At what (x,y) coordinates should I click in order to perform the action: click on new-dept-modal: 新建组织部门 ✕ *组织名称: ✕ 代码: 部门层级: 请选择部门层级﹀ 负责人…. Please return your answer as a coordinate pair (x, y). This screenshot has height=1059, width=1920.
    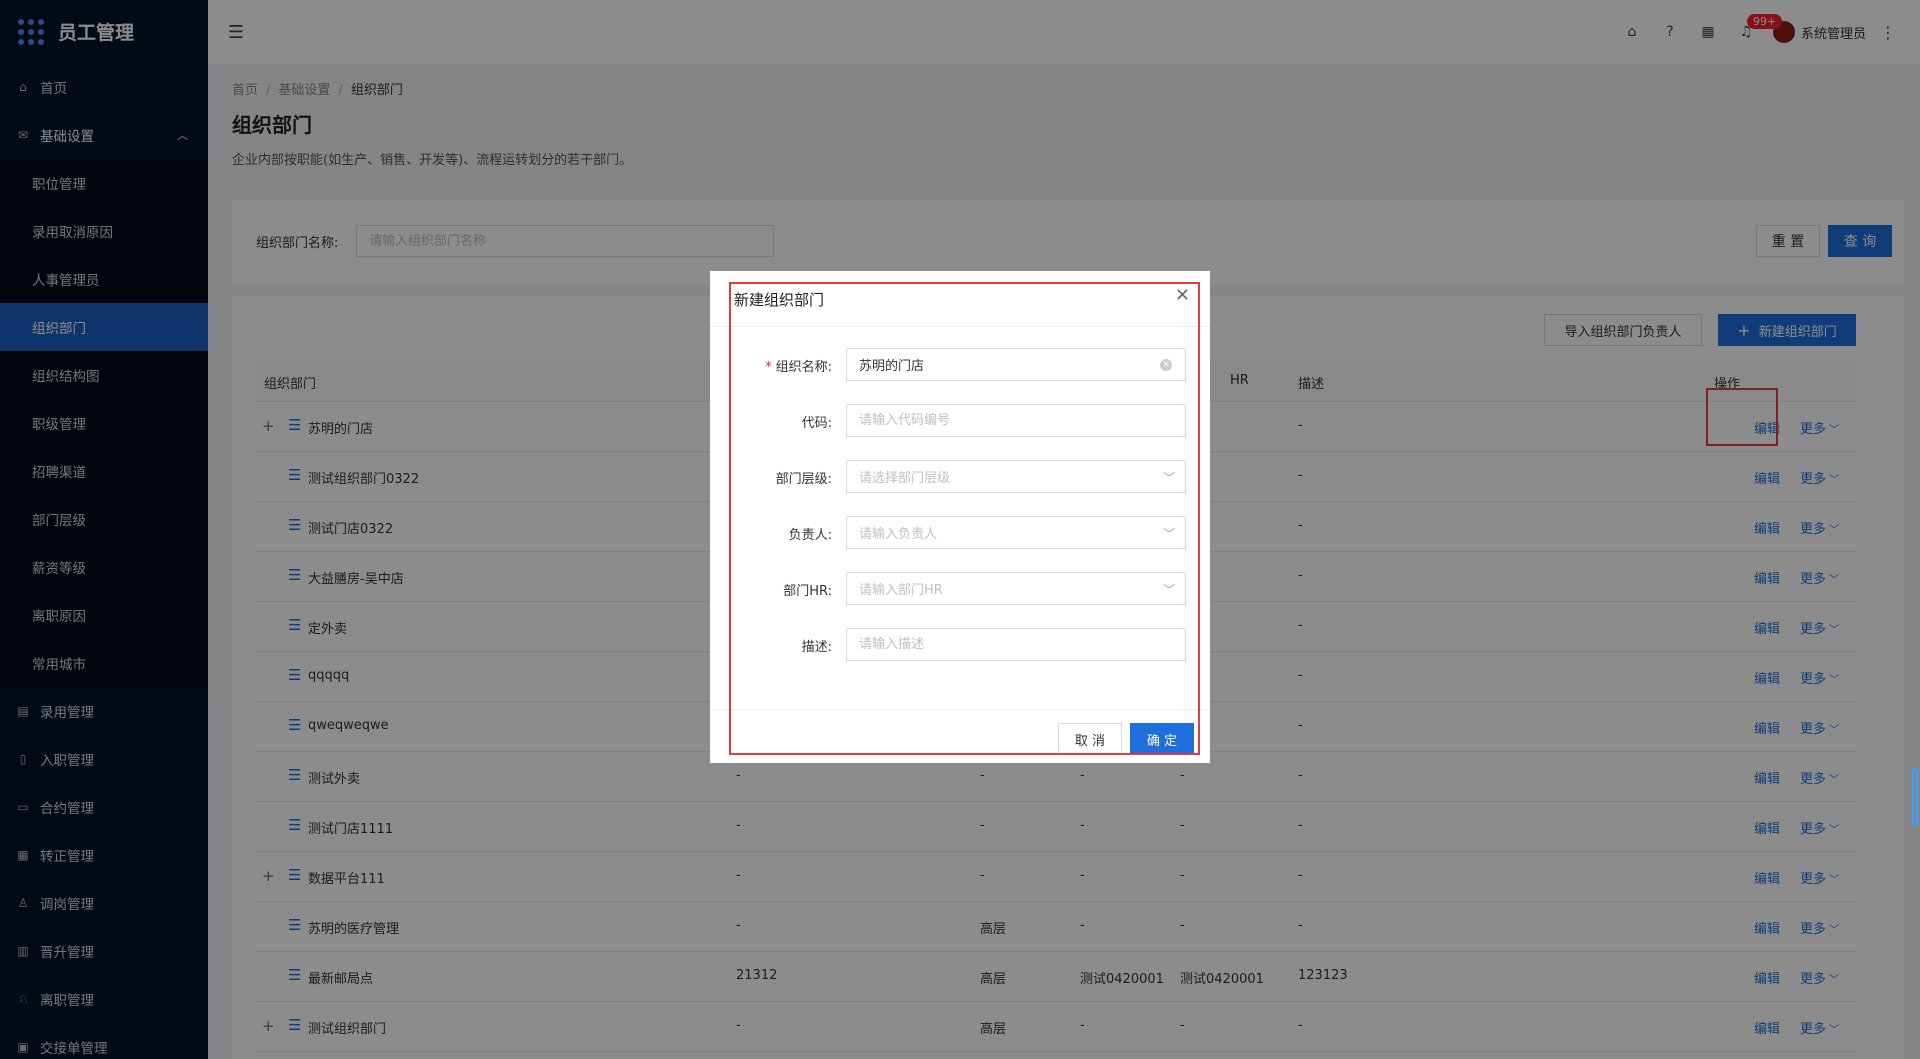
    Looking at the image, I should click on (960, 517).